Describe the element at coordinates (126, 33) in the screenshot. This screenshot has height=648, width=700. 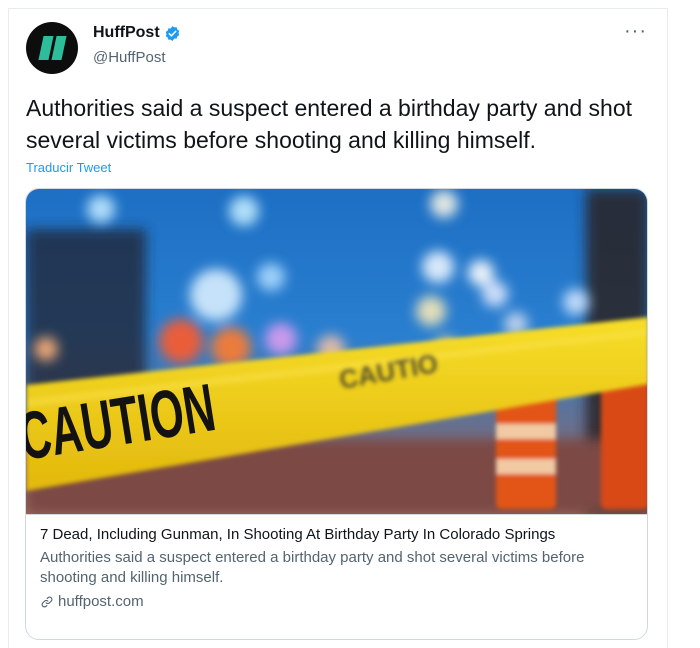
I see `author-display-name: HuffPost` at that location.